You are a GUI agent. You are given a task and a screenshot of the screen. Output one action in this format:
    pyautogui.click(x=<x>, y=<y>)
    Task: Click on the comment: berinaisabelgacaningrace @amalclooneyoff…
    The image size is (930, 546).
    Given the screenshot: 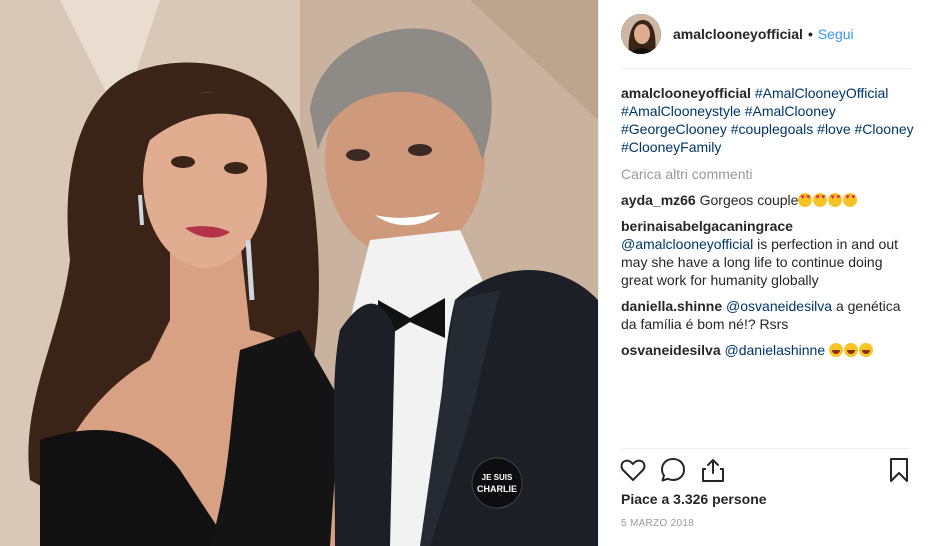 What is the action you would take?
    pyautogui.click(x=768, y=253)
    